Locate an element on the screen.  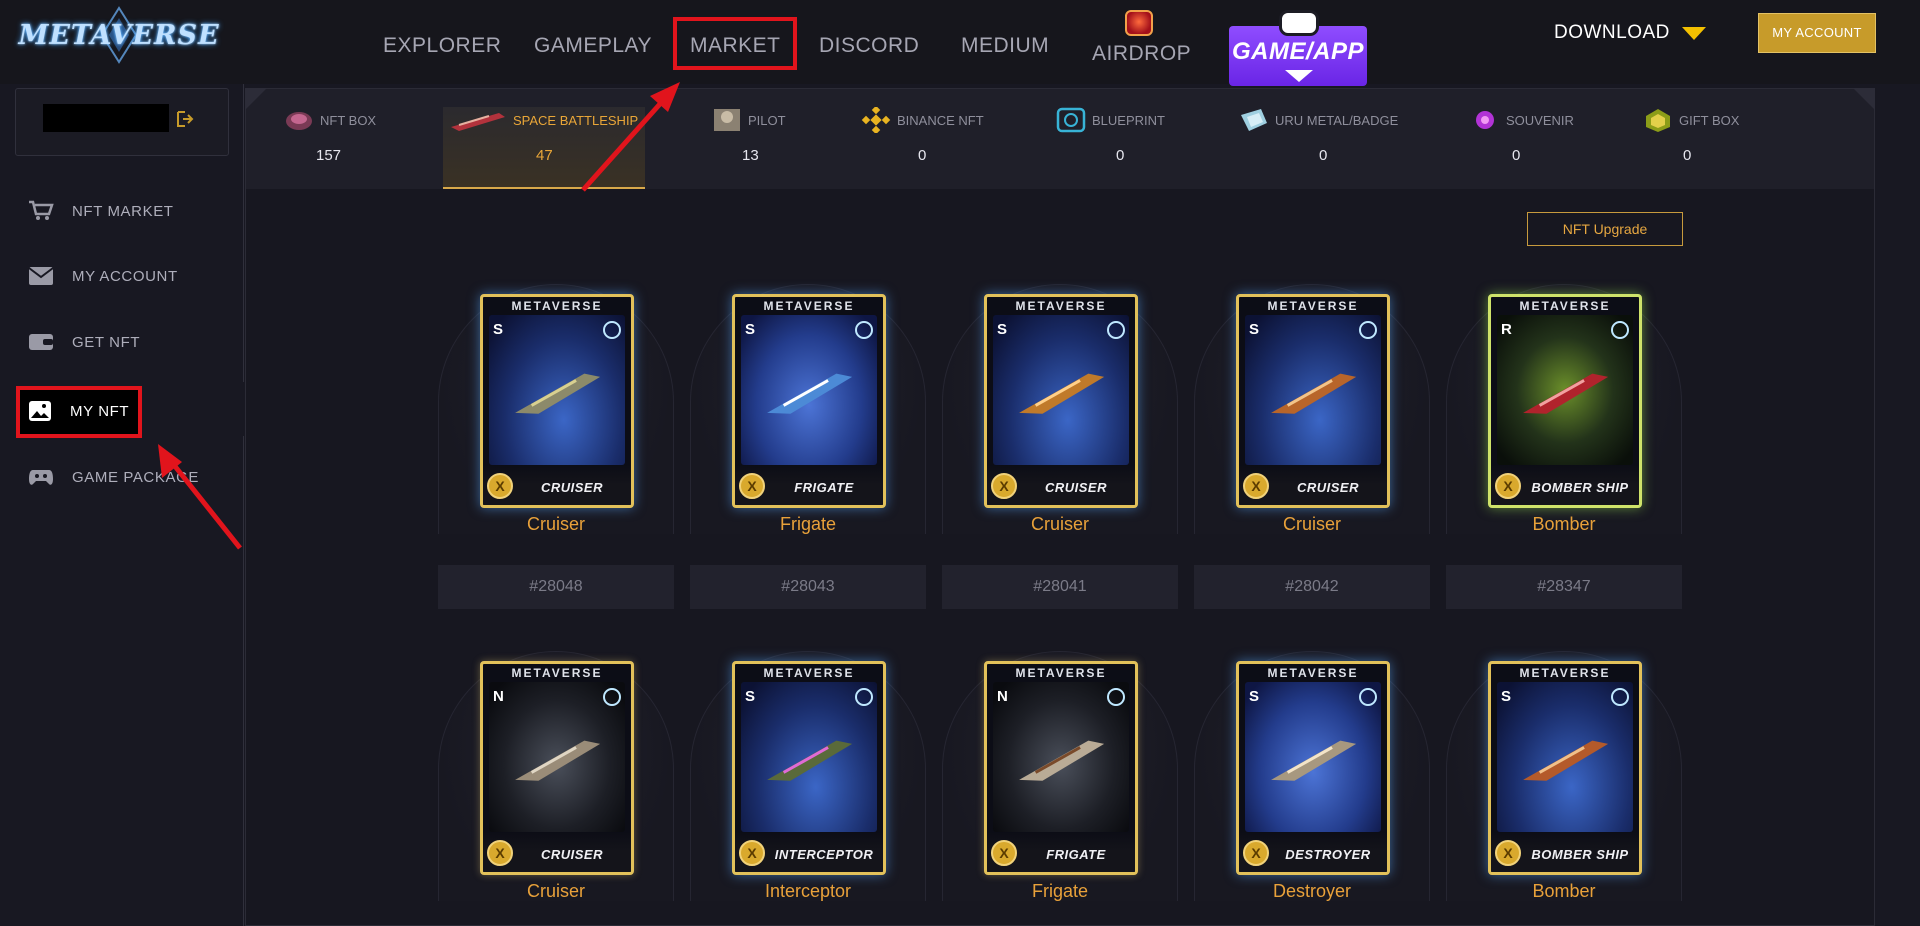
airdrop-chest-icon is located at coordinates (1139, 23).